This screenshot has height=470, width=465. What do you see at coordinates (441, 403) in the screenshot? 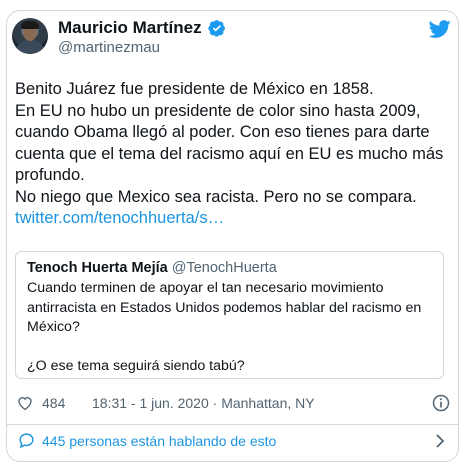
I see `info-icon` at bounding box center [441, 403].